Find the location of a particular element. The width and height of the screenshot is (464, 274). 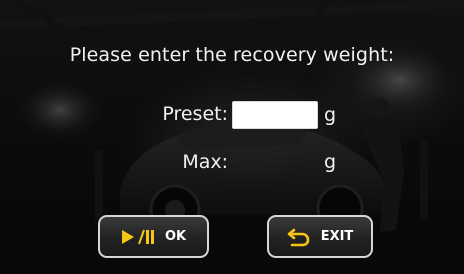

exit-button: EXIT is located at coordinates (320, 236).